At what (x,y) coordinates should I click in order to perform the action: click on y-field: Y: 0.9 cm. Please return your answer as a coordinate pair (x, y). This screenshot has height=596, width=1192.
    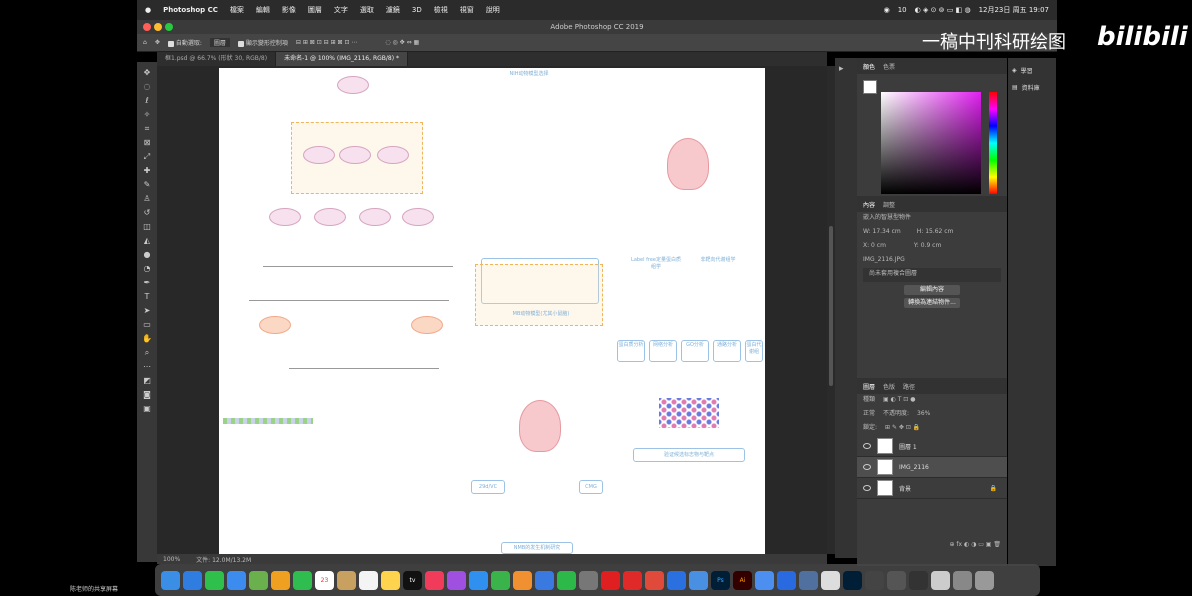
    Looking at the image, I should click on (927, 247).